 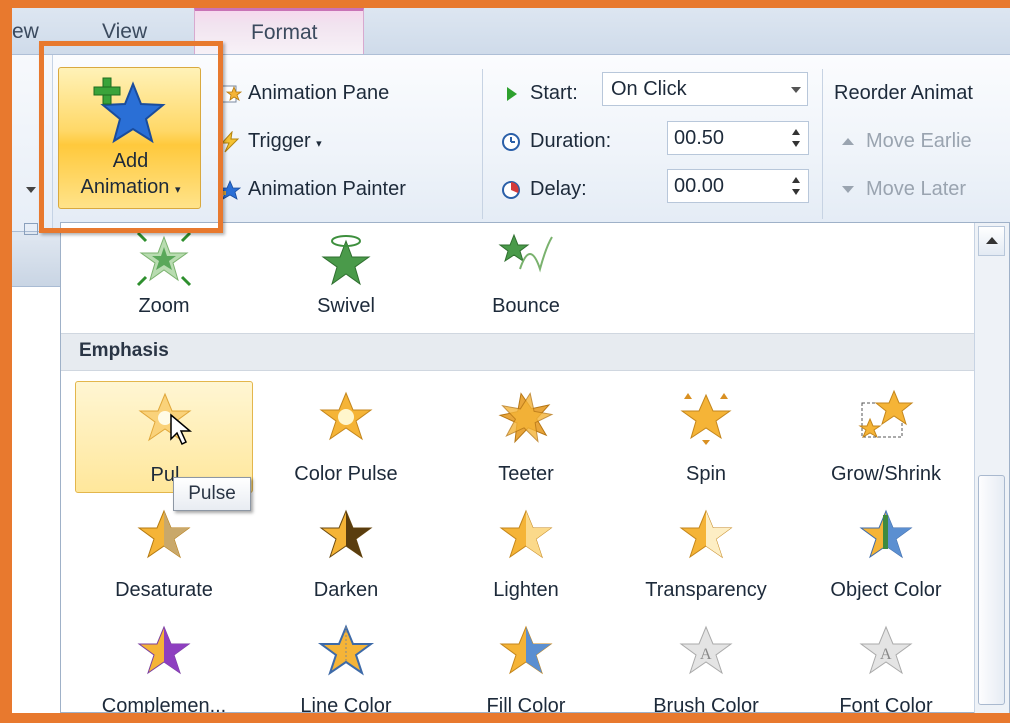 I want to click on gallery-item-label: Bounce, so click(x=526, y=306).